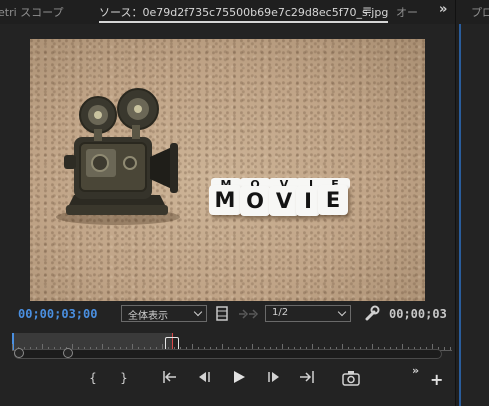 The height and width of the screenshot is (406, 489). Describe the element at coordinates (228, 354) in the screenshot. I see `zoom-scrollbar` at that location.